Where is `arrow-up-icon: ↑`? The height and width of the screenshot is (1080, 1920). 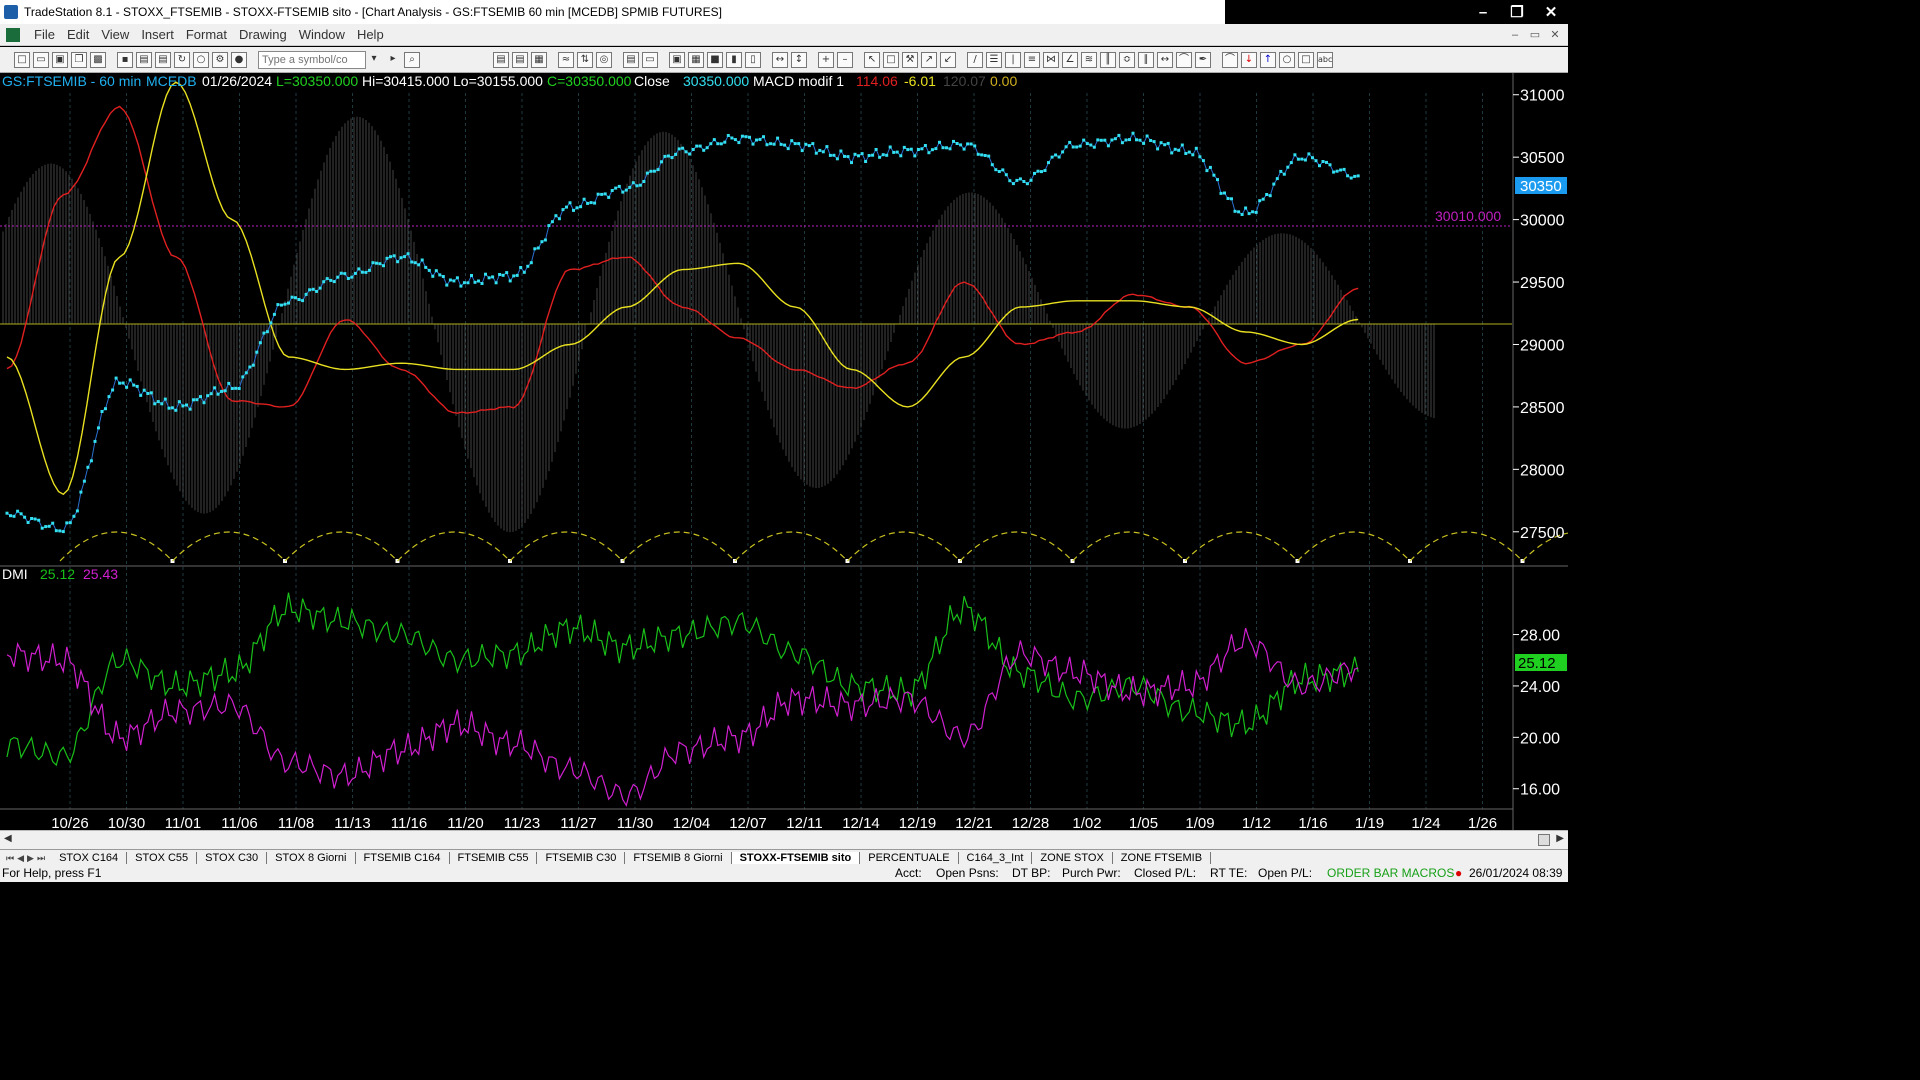 arrow-up-icon: ↑ is located at coordinates (1268, 59).